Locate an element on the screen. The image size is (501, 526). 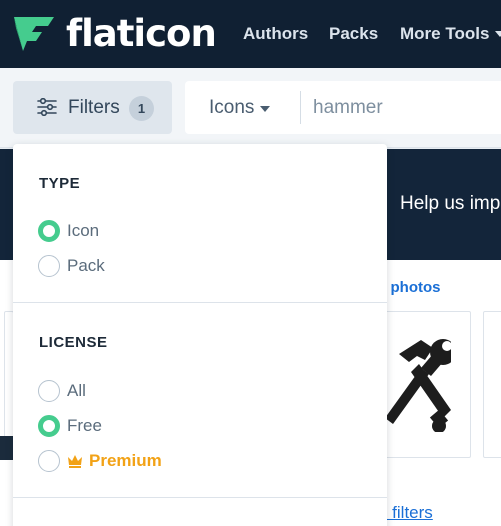
filters-count-badge: 1 is located at coordinates (141, 108).